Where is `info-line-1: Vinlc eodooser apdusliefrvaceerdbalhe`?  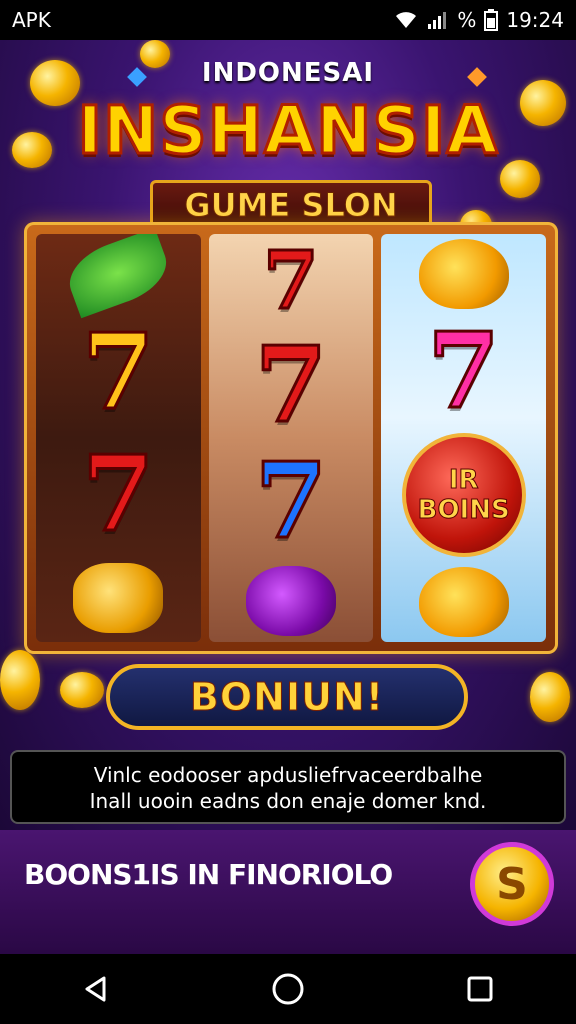
info-line-1: Vinlc eodooser apdusliefrvaceerdbalhe is located at coordinates (288, 775).